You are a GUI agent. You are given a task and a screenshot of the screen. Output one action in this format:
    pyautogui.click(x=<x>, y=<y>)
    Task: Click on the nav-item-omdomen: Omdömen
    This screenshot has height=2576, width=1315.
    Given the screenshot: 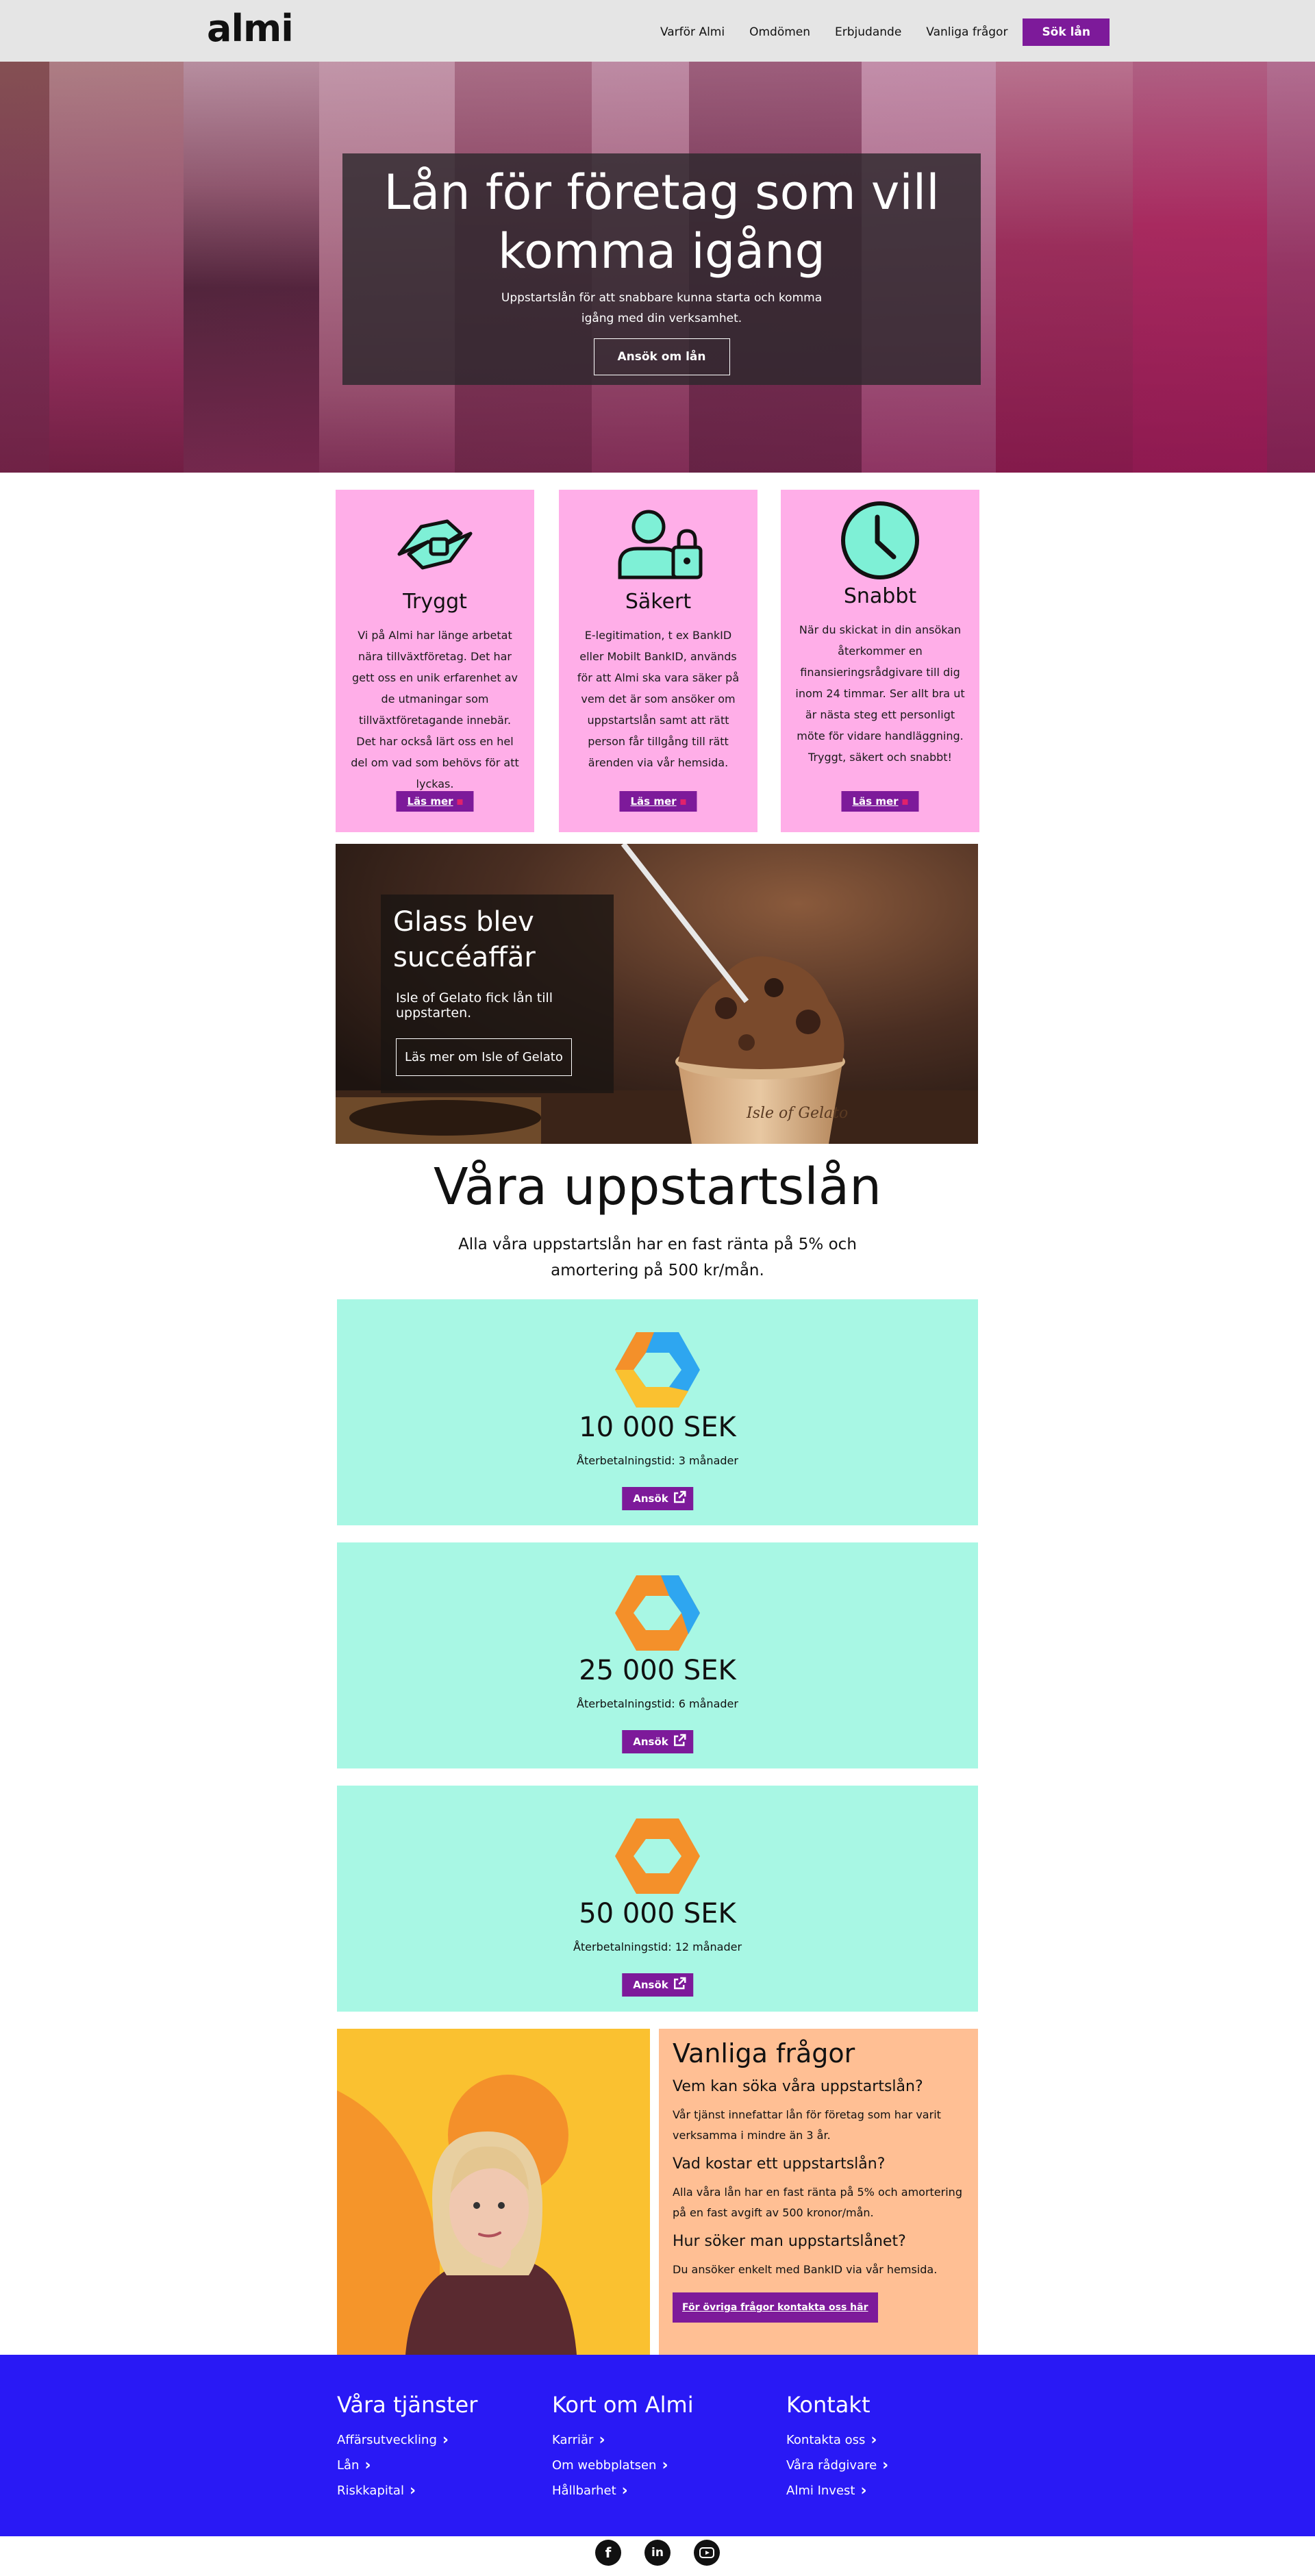 What is the action you would take?
    pyautogui.click(x=779, y=32)
    